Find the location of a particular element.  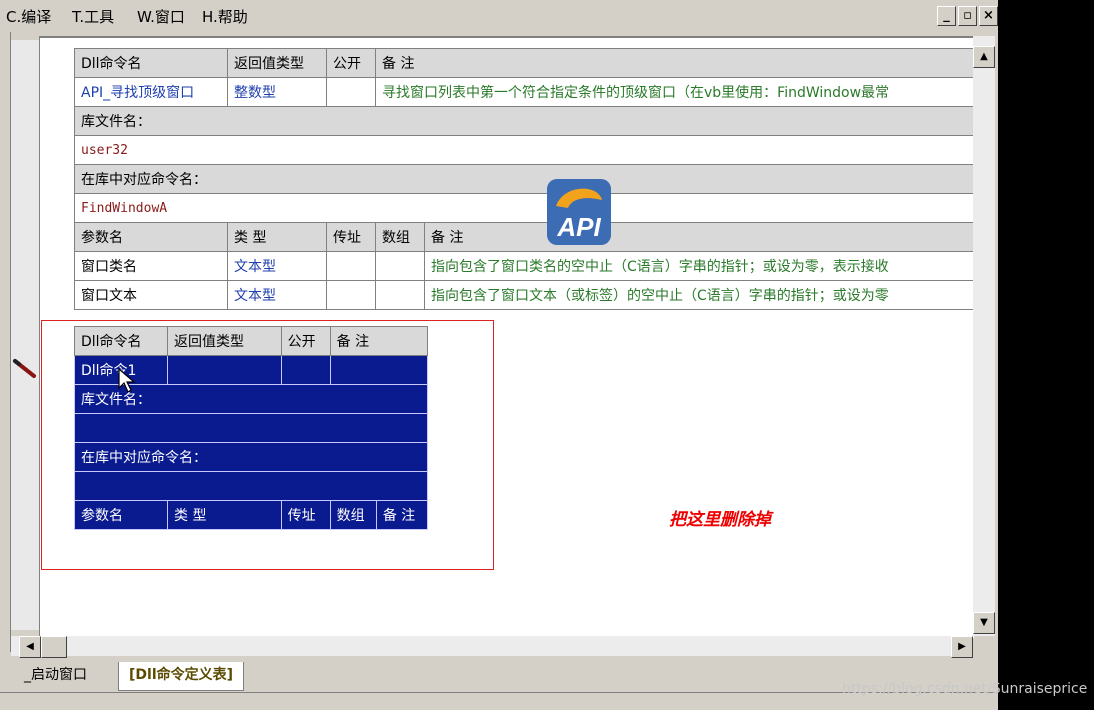

tab-dll-definitions: [Dll命令定义表] is located at coordinates (181, 676).